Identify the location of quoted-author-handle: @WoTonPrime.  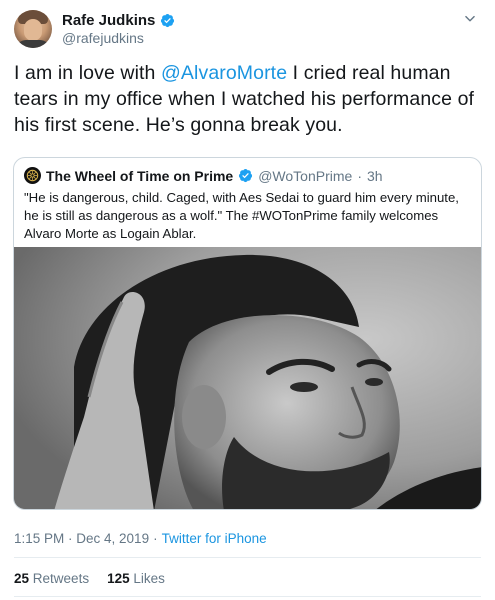
(305, 176).